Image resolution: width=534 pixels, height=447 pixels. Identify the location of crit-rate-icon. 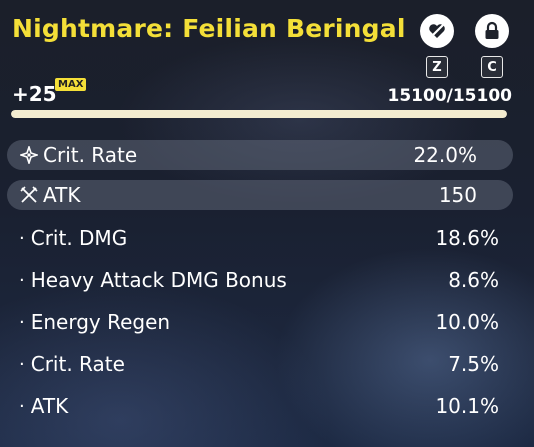
(29, 155).